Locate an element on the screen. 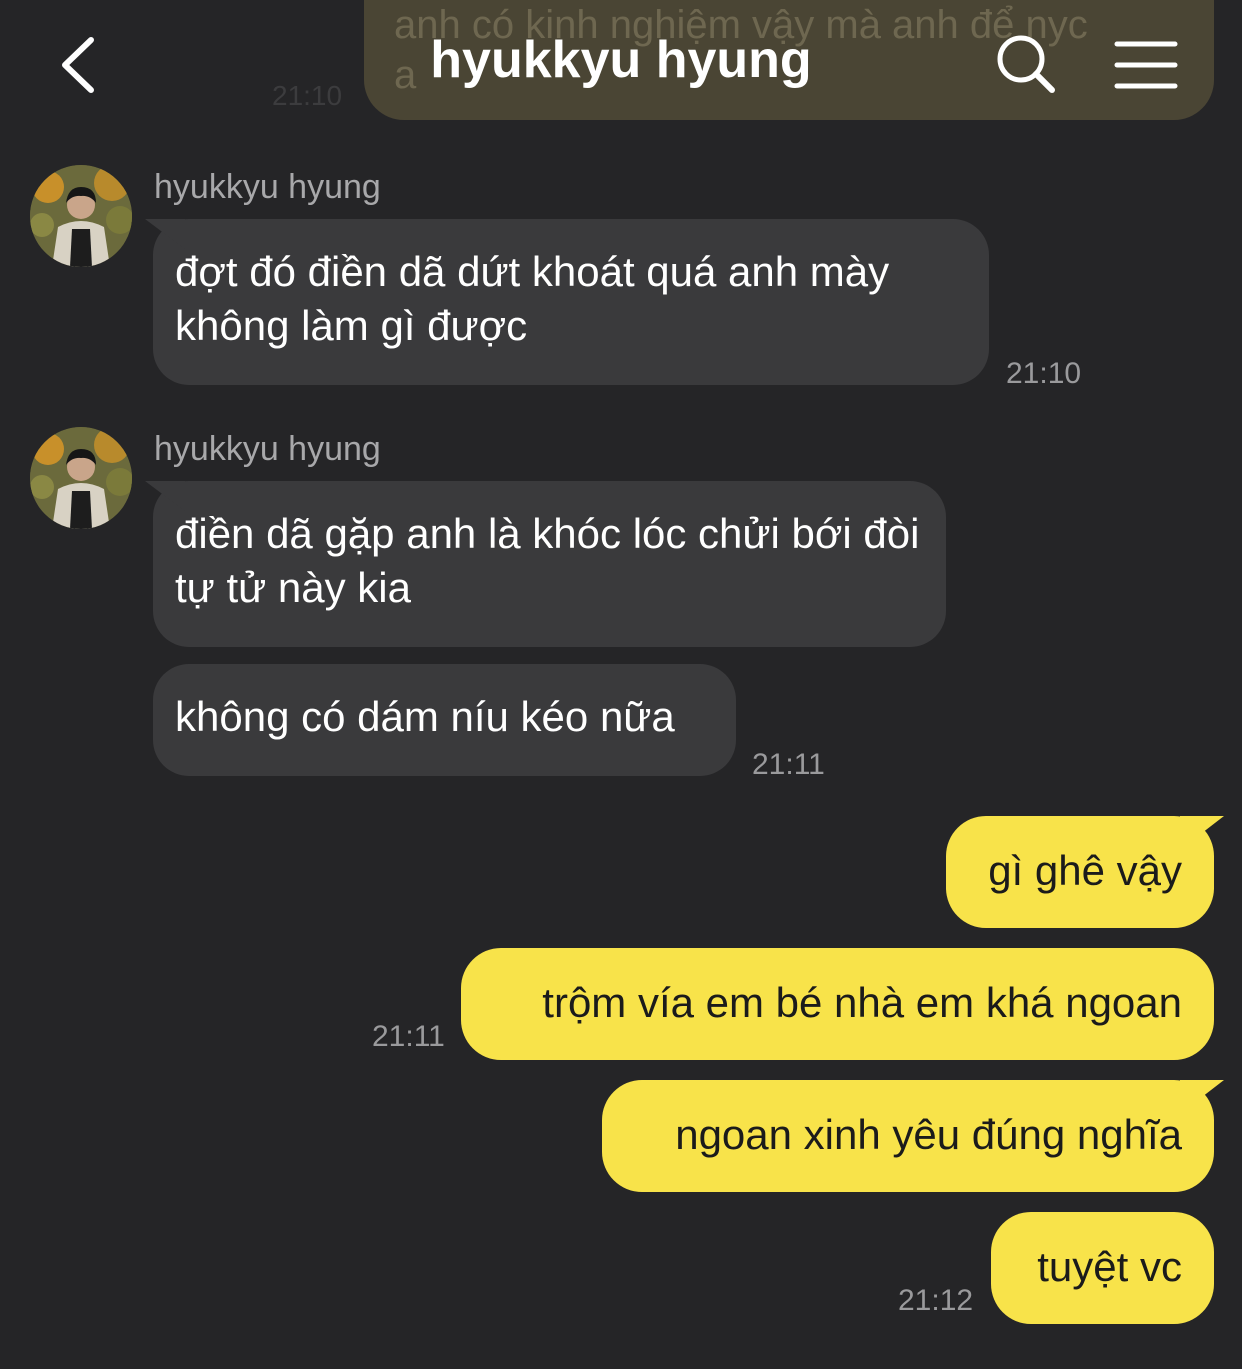 The image size is (1242, 1369). chat-title: hyukkyu hyung is located at coordinates (620, 60).